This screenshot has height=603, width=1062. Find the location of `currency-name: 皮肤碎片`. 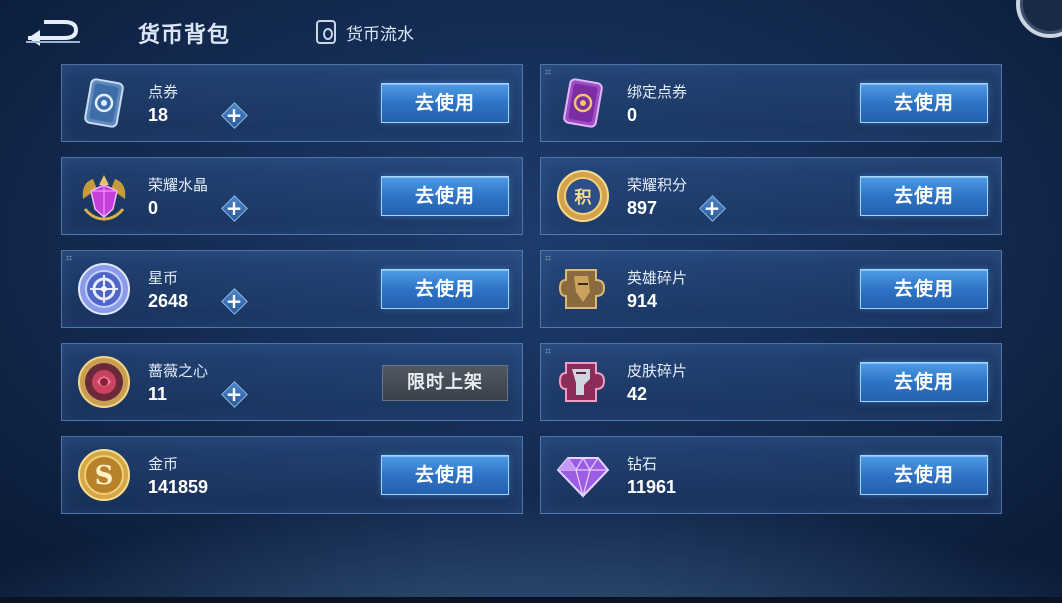

currency-name: 皮肤碎片 is located at coordinates (657, 371).